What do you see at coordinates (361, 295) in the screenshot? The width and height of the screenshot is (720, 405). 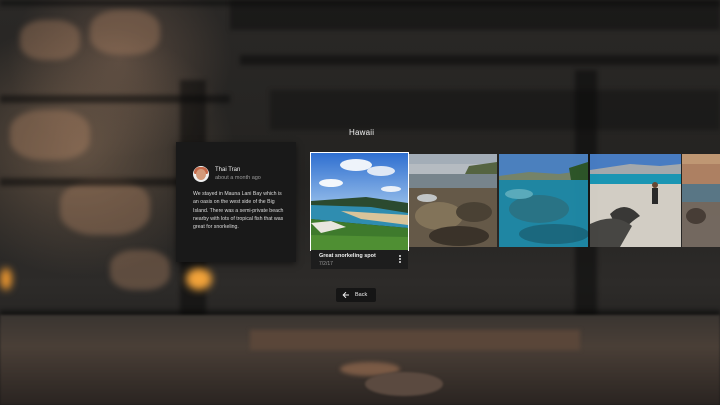 I see `back-button-label: Back` at bounding box center [361, 295].